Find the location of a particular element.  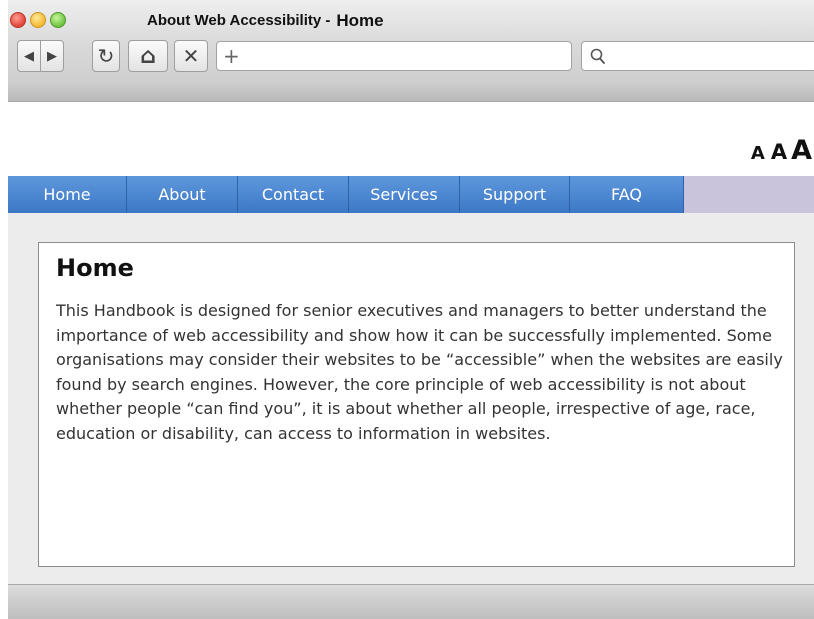

nav-item-faq: FAQ is located at coordinates (627, 194).